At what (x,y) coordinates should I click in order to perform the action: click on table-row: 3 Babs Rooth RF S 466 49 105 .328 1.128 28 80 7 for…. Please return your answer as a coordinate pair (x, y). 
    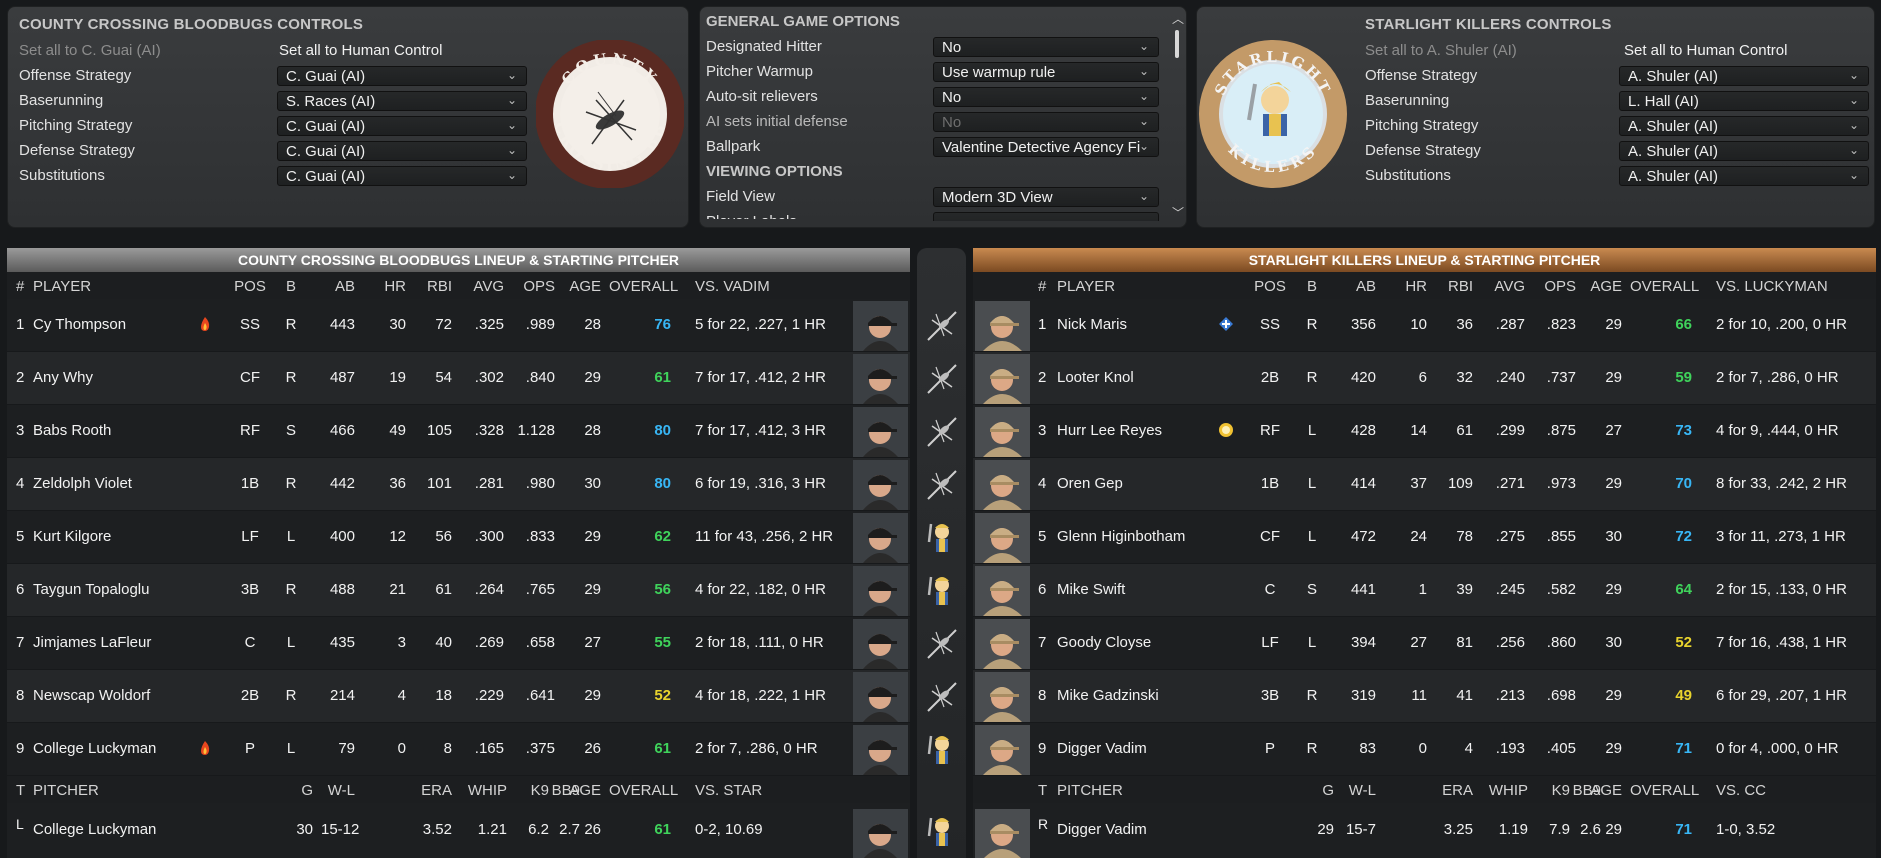
    Looking at the image, I should click on (458, 431).